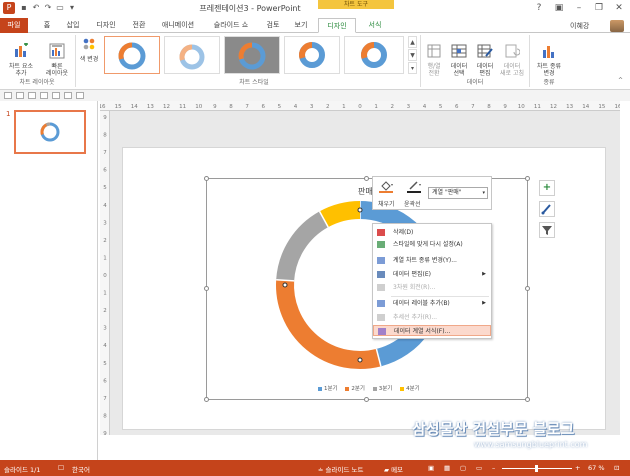  What do you see at coordinates (432, 274) in the screenshot?
I see `menu-item-edit-data: 데이터 편집(E) ▶` at bounding box center [432, 274].